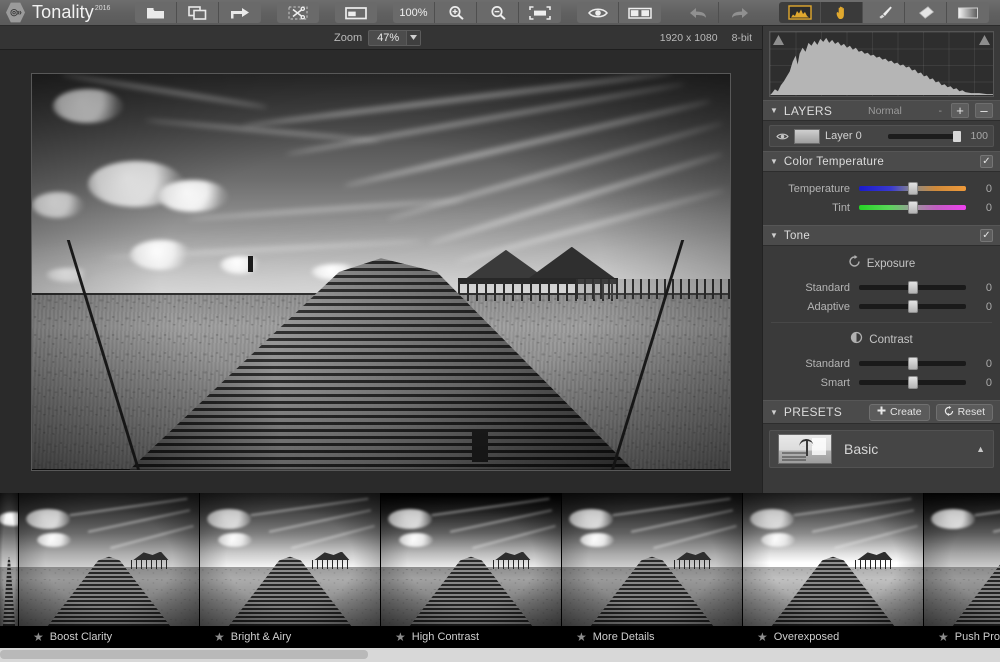 This screenshot has width=1000, height=662. What do you see at coordinates (881, 449) in the screenshot?
I see `preset-category-basic: Basic ▲` at bounding box center [881, 449].